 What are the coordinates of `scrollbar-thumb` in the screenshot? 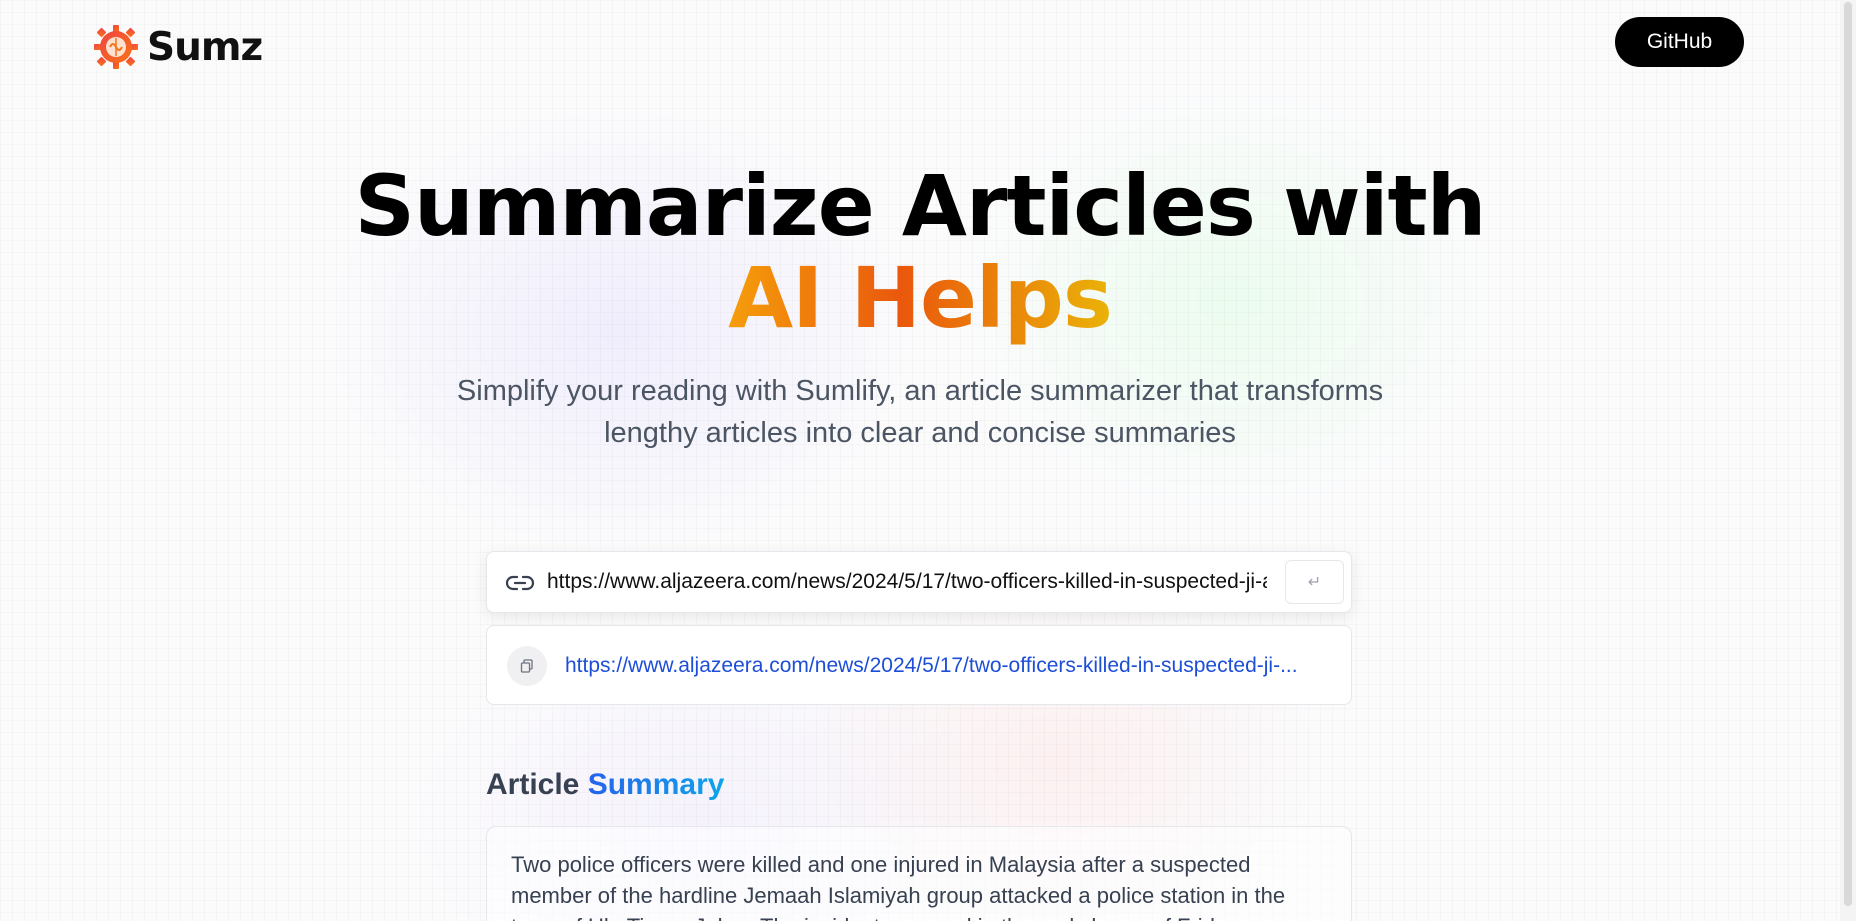 It's located at (1848, 454).